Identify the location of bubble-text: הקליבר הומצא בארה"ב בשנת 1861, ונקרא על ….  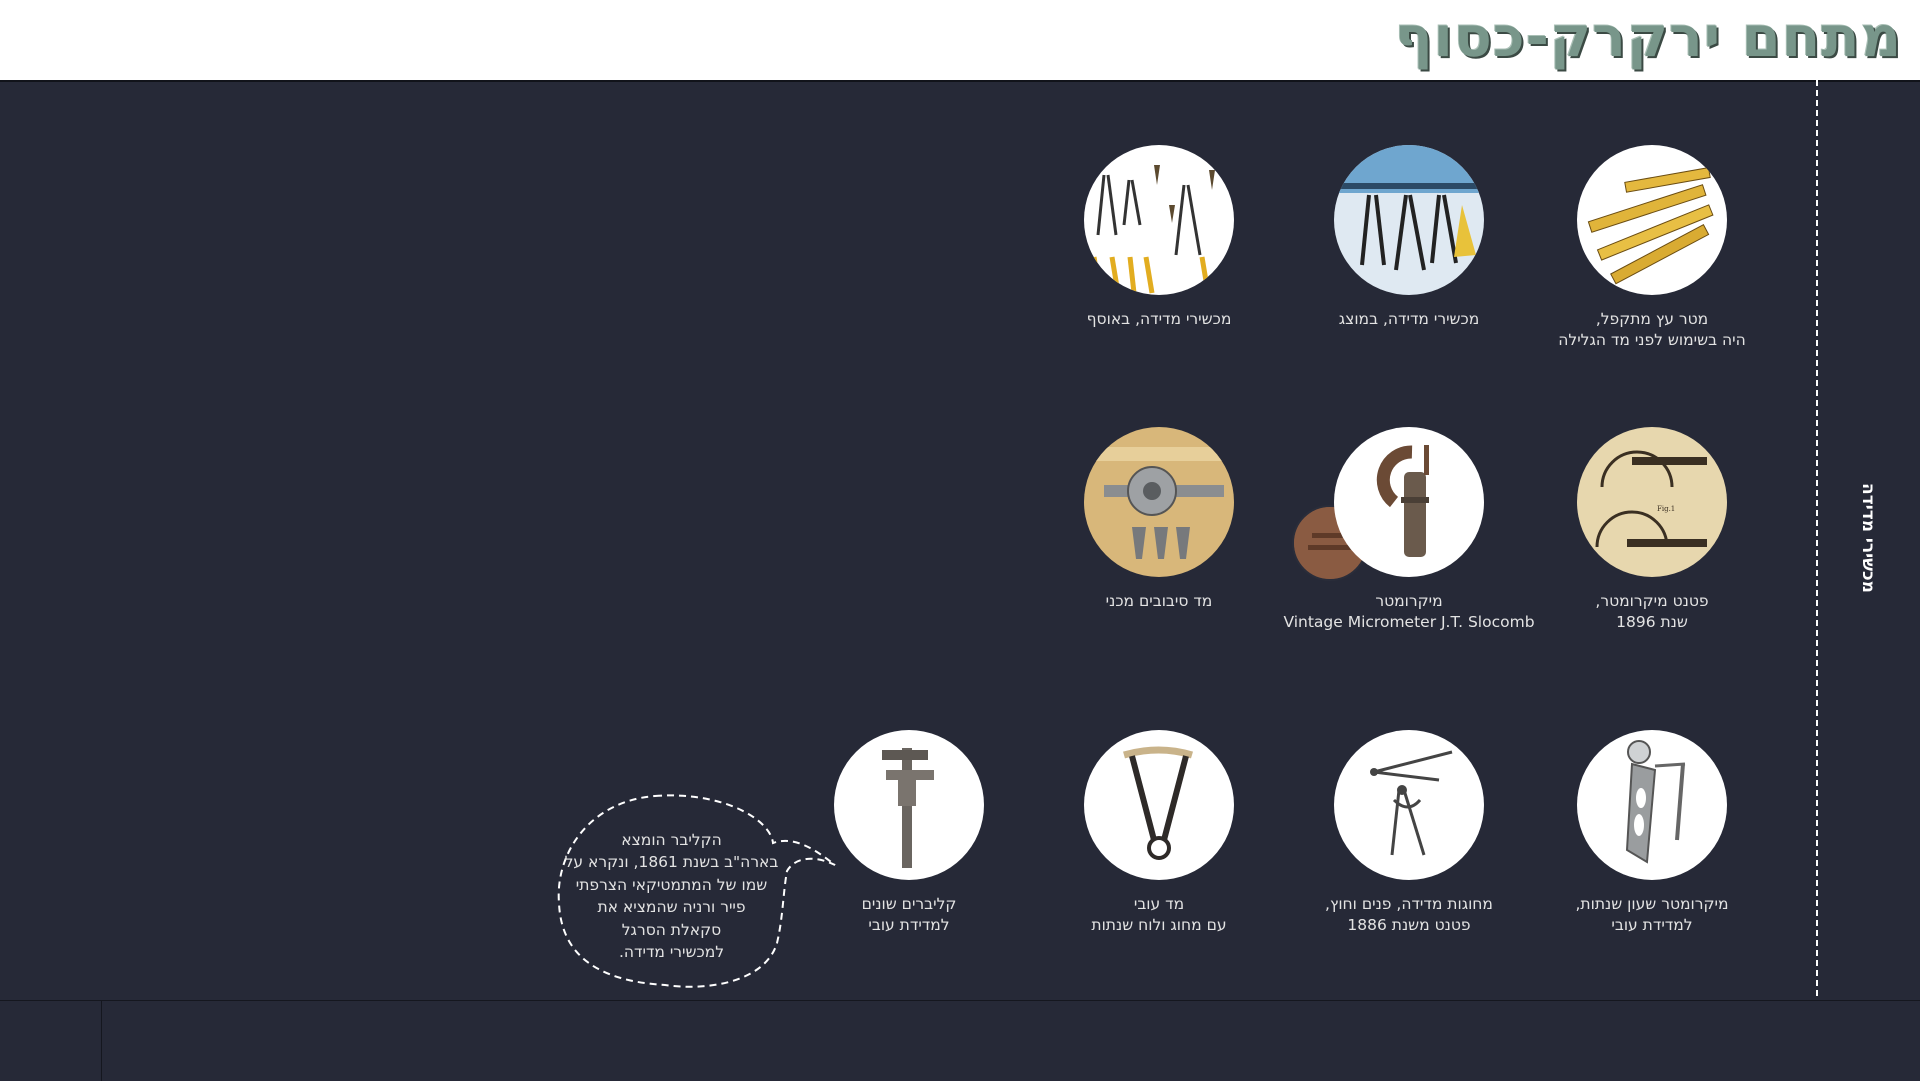
(671, 896).